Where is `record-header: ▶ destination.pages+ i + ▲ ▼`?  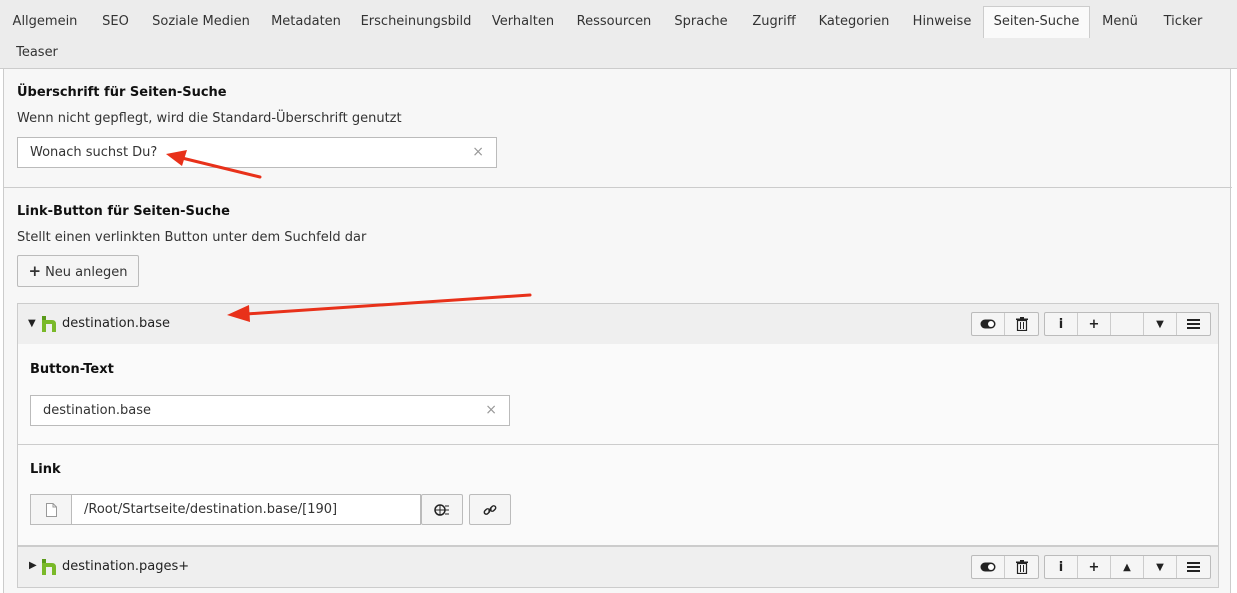 record-header: ▶ destination.pages+ i + ▲ ▼ is located at coordinates (618, 567).